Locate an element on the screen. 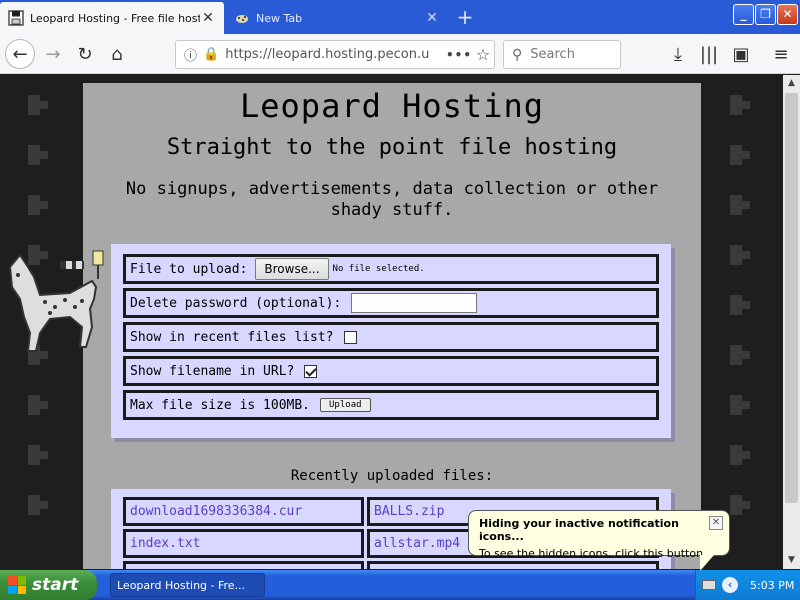 This screenshot has width=800, height=600. no-file-selected-text: No file selected. is located at coordinates (378, 269).